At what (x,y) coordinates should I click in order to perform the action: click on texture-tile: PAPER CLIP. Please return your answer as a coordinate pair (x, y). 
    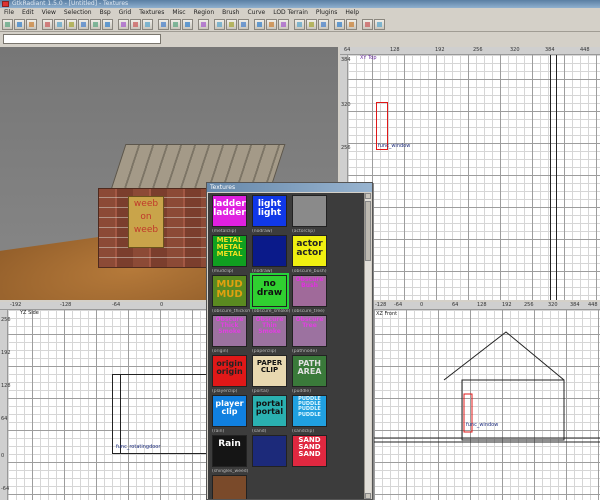
    Looking at the image, I should click on (269, 371).